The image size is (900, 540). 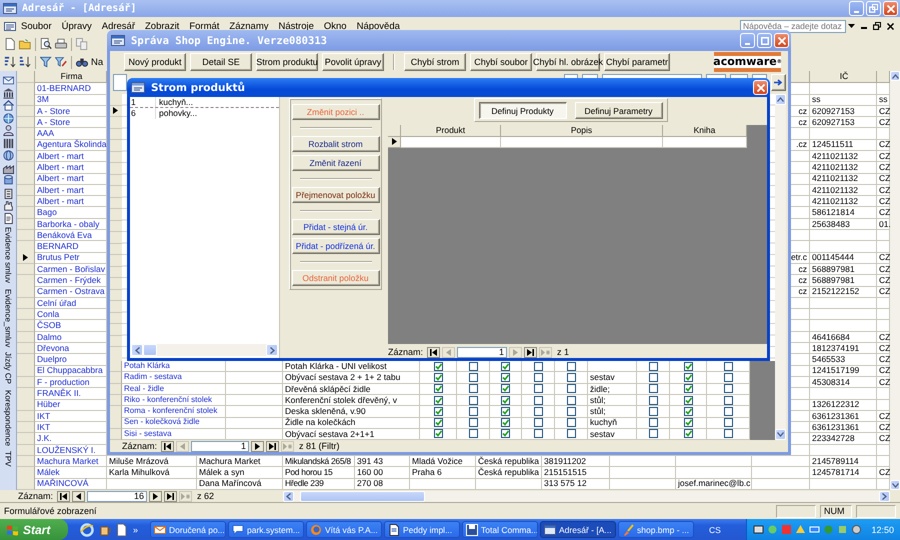 I want to click on menu-item: Nástroje, so click(x=296, y=26).